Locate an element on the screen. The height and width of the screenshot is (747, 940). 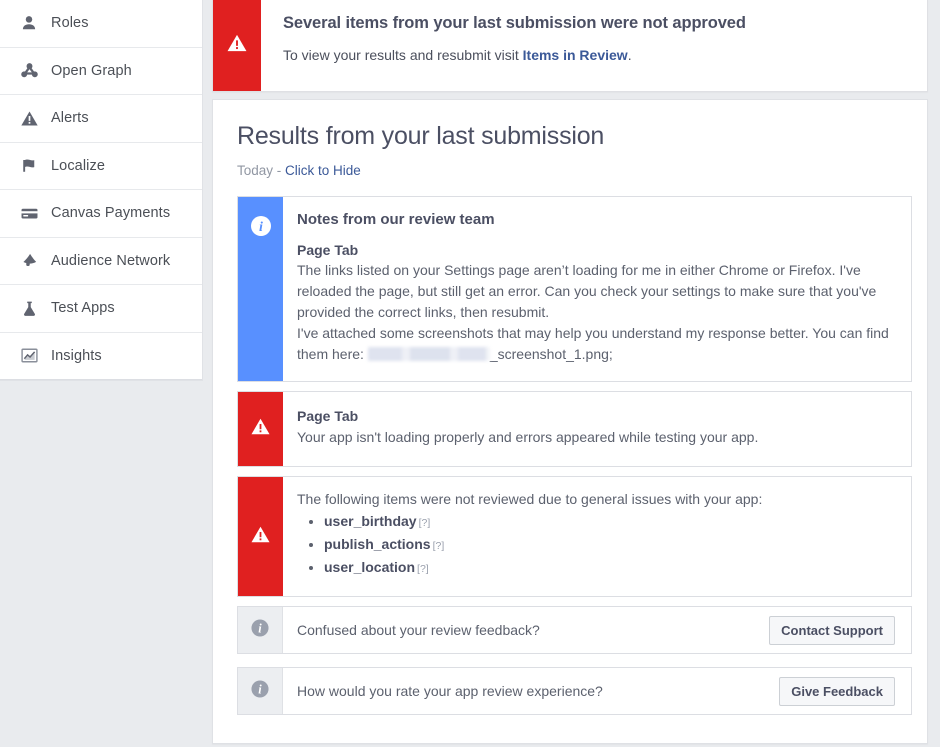
sidebar-item-label: Canvas Payments is located at coordinates (111, 213).